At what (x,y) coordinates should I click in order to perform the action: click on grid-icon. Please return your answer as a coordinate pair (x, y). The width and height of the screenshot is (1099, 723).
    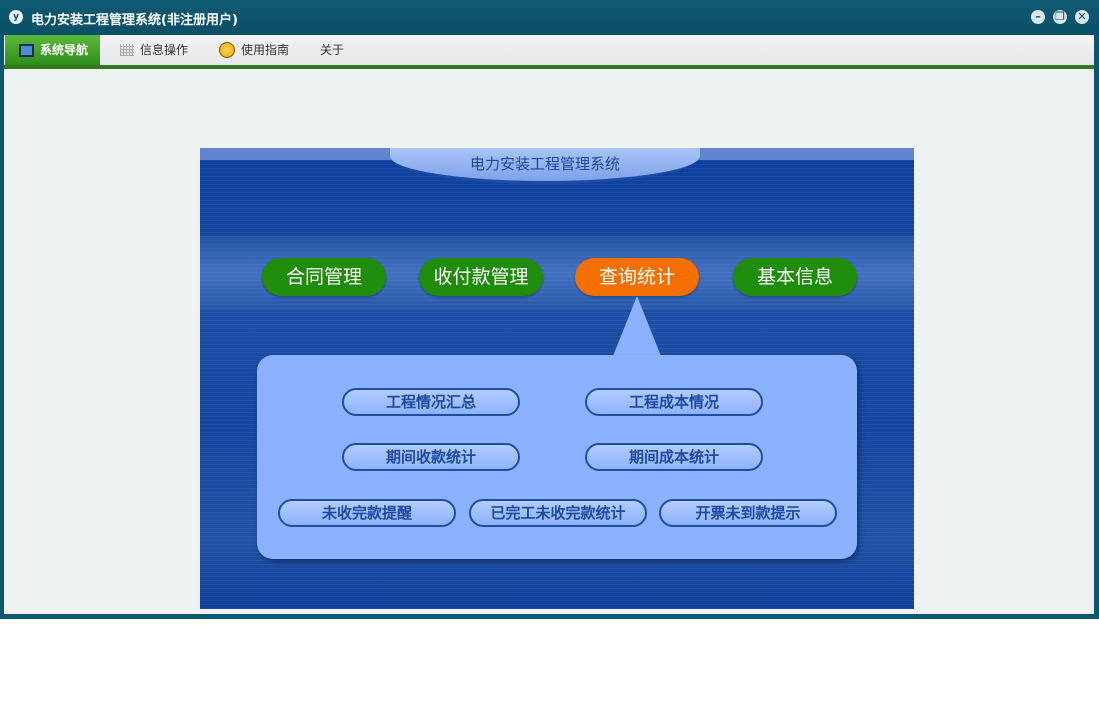
    Looking at the image, I should click on (127, 50).